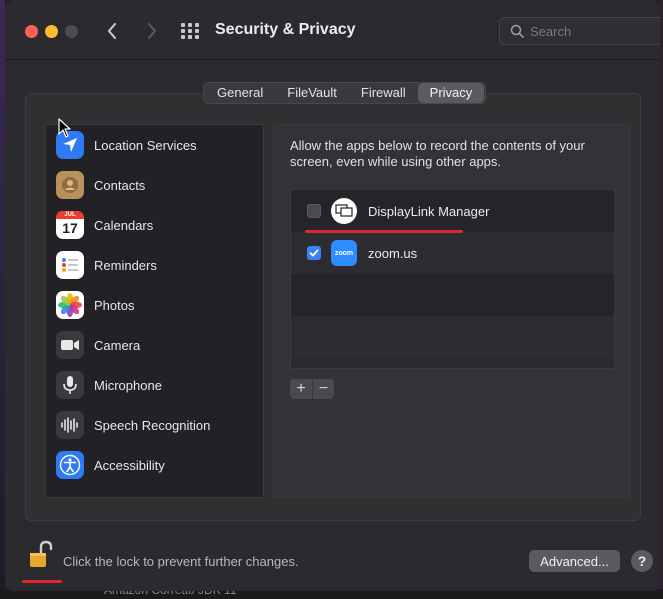 The width and height of the screenshot is (663, 599). What do you see at coordinates (128, 385) in the screenshot?
I see `sidebar-item-label: Microphone` at bounding box center [128, 385].